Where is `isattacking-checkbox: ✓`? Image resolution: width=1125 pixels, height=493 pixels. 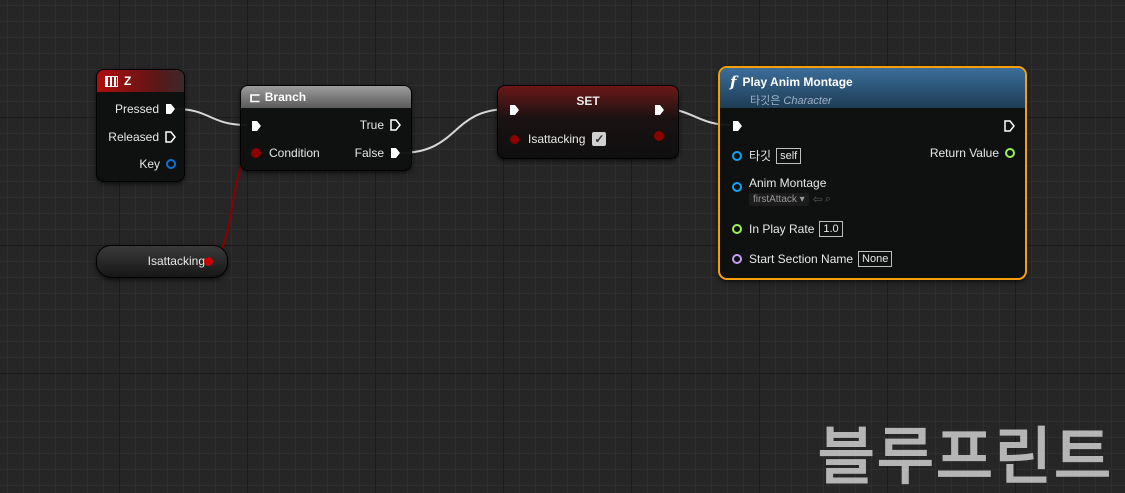 isattacking-checkbox: ✓ is located at coordinates (599, 139).